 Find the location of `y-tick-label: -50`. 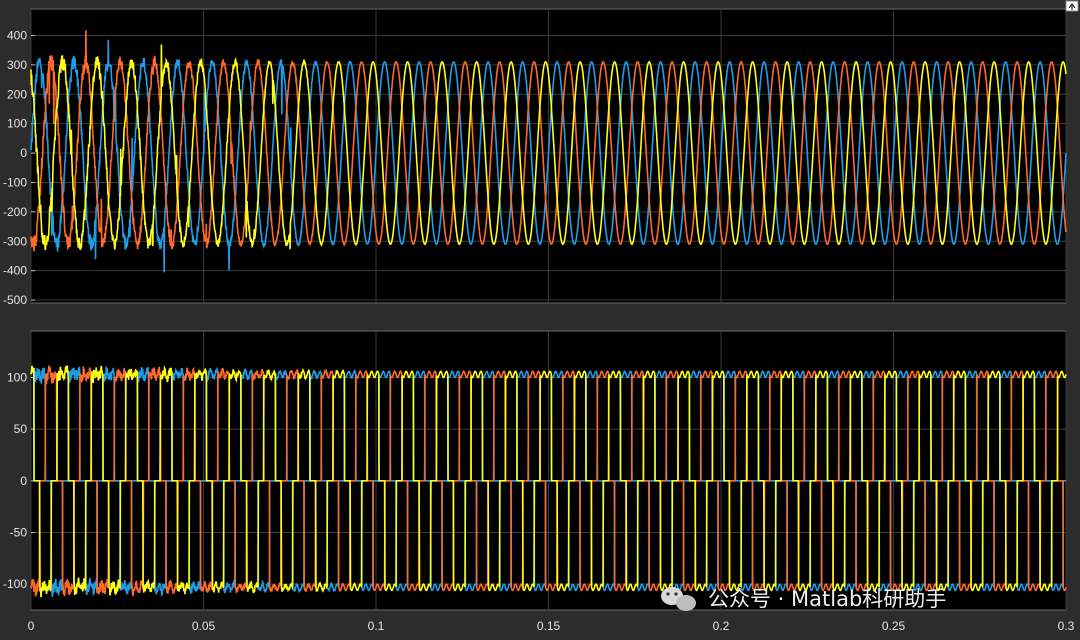

y-tick-label: -50 is located at coordinates (19, 533).